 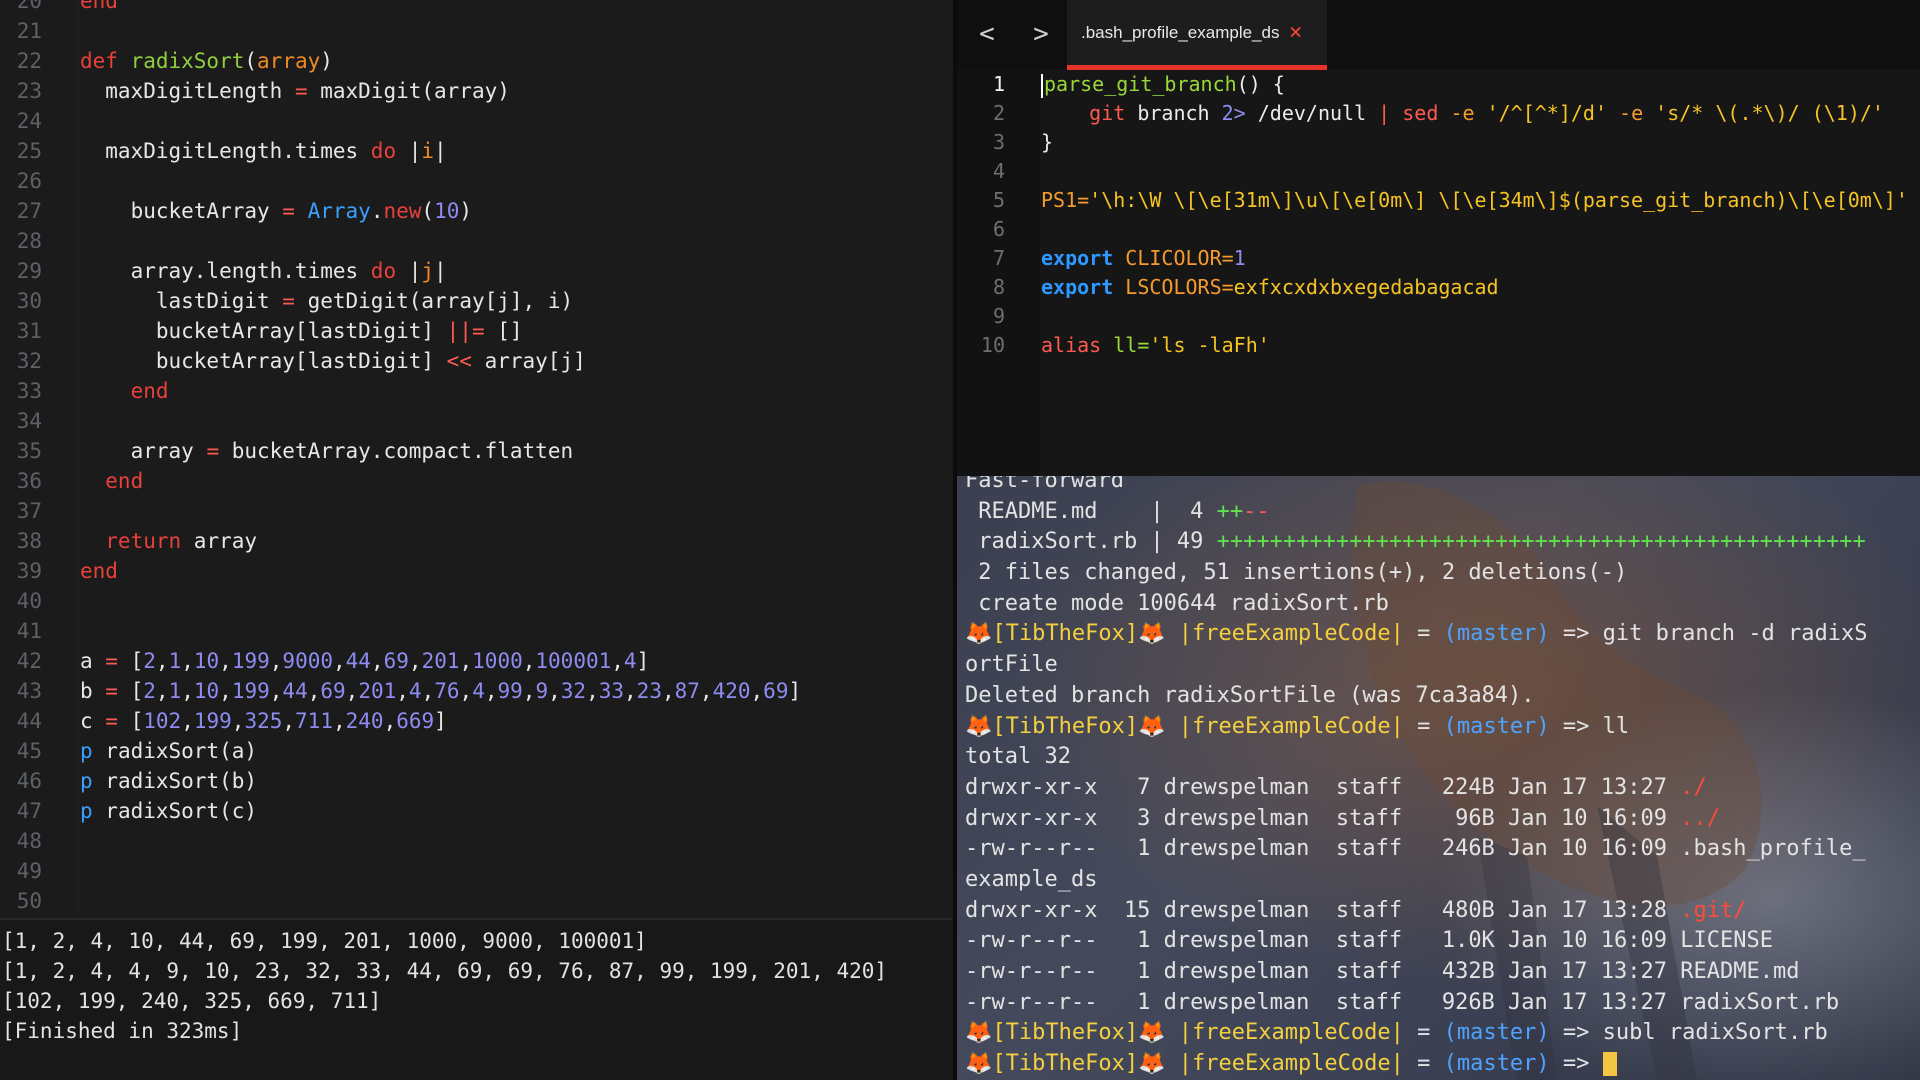 What do you see at coordinates (476, 481) in the screenshot?
I see `code-line: 36 end` at bounding box center [476, 481].